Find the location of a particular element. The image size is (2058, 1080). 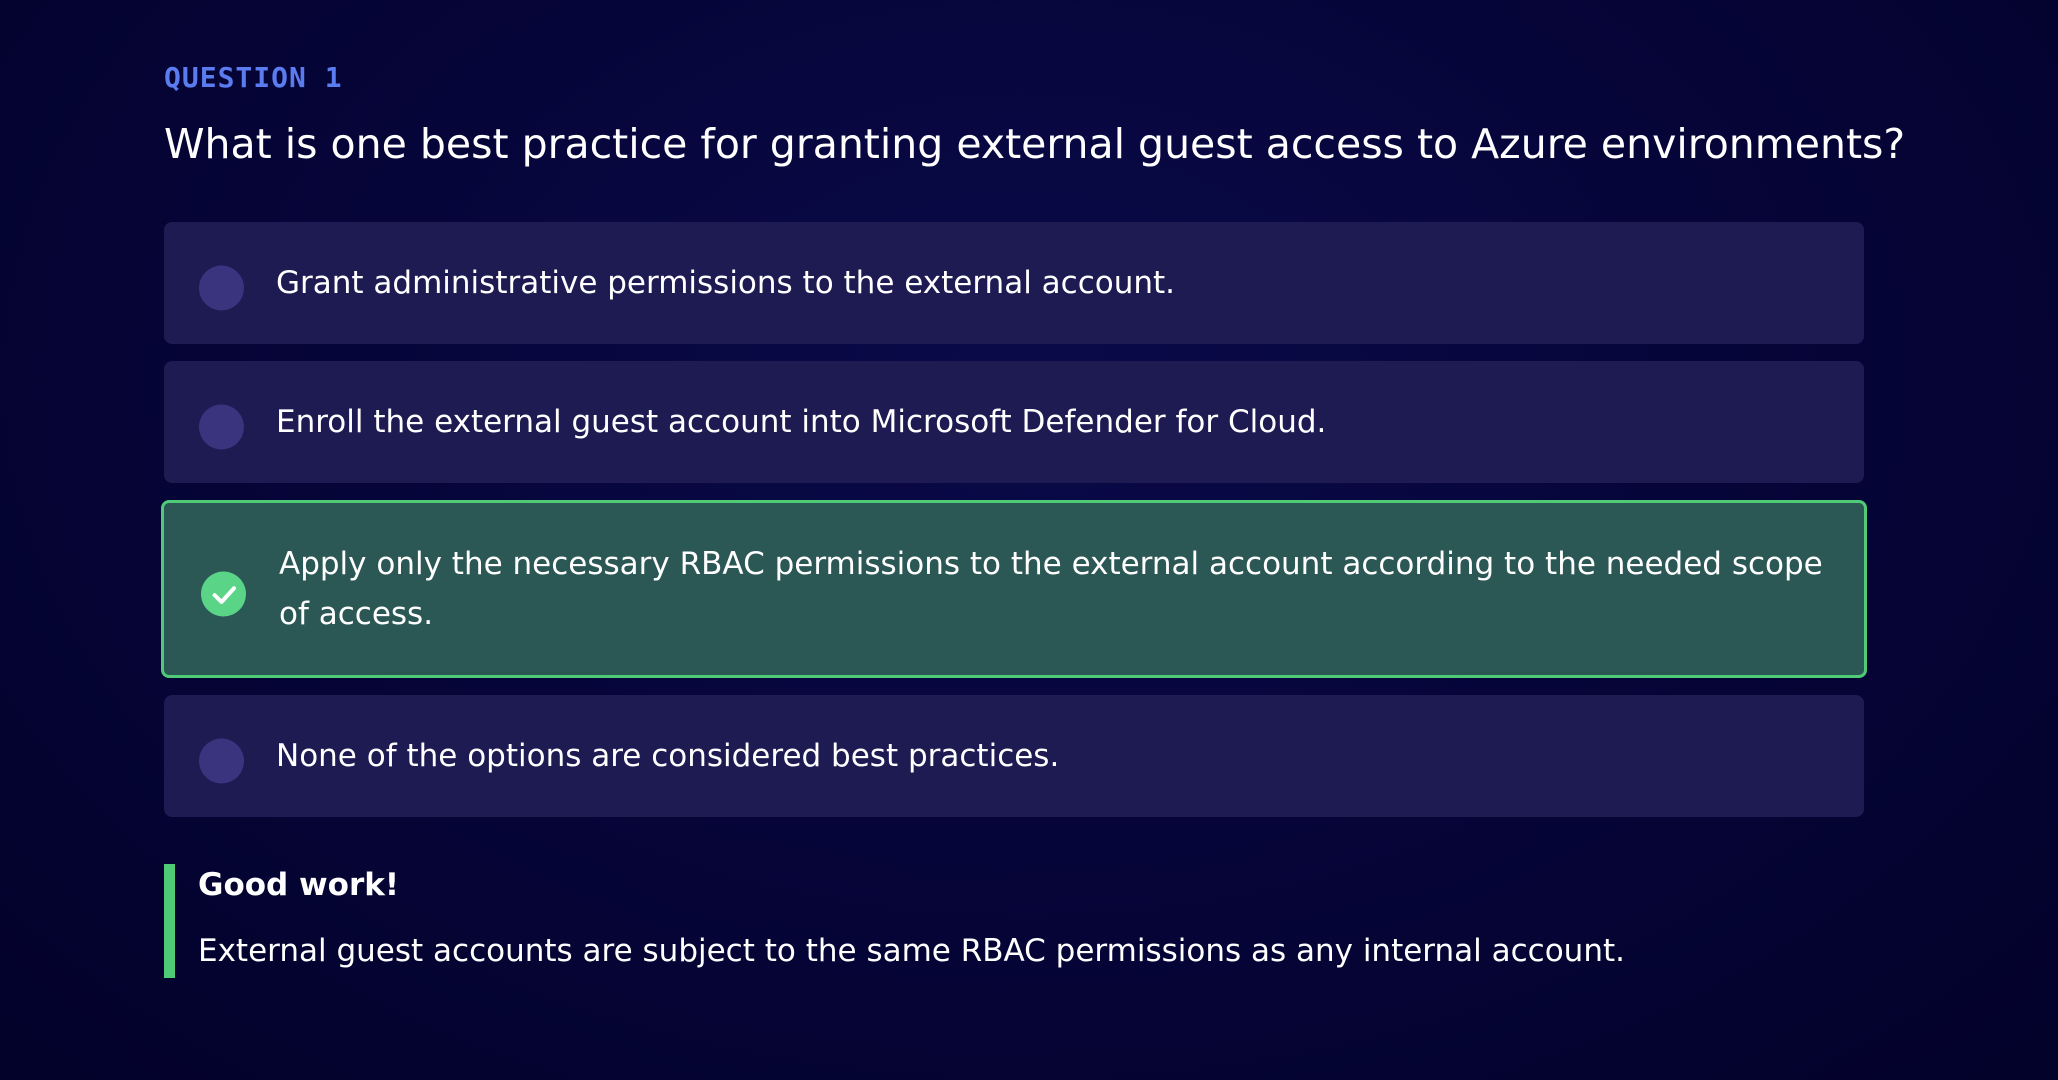

checkmark-icon is located at coordinates (223, 594).